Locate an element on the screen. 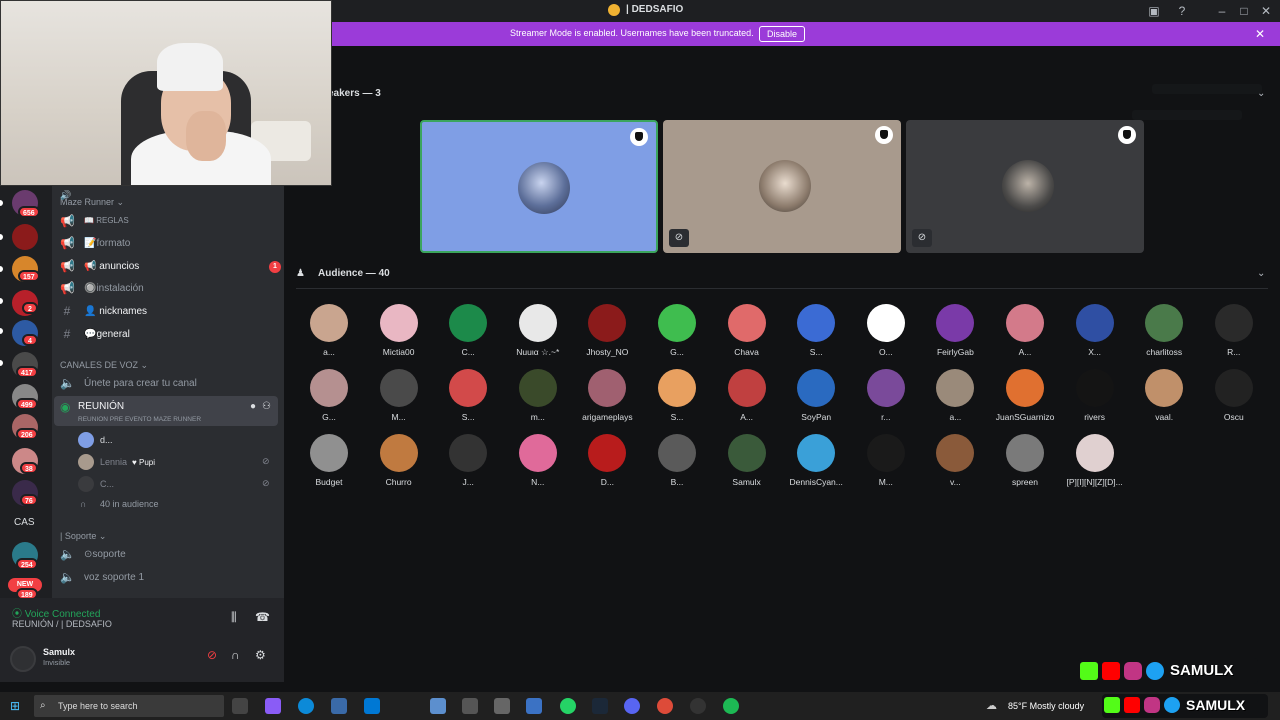 Image resolution: width=1280 pixels, height=720 pixels. chat-icon: ● is located at coordinates (253, 406).